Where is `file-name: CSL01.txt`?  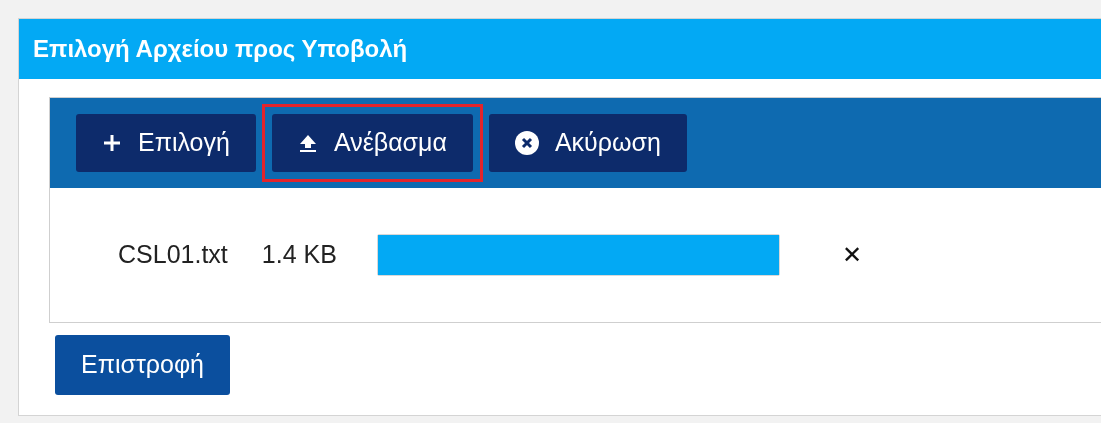
file-name: CSL01.txt is located at coordinates (173, 255).